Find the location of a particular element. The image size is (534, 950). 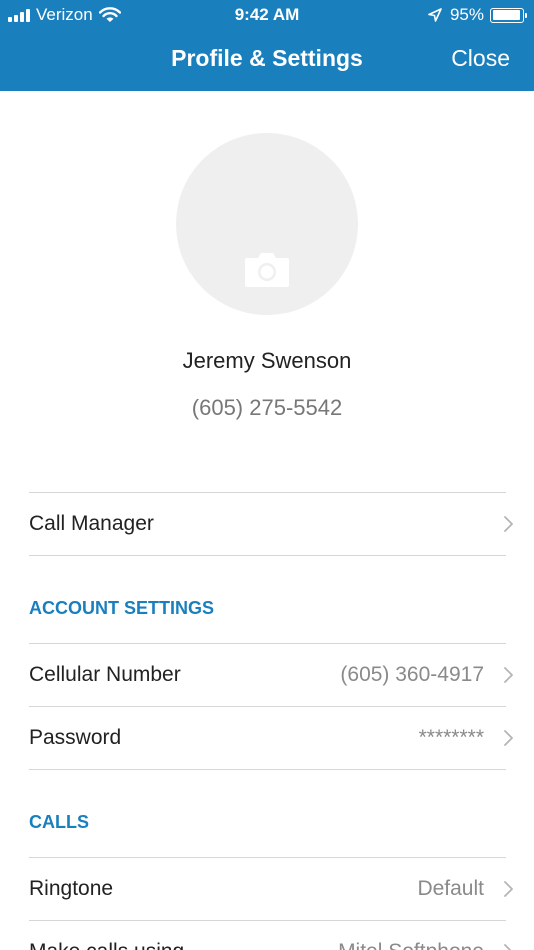

make-calls-value: Mitel Softphone is located at coordinates (411, 935).